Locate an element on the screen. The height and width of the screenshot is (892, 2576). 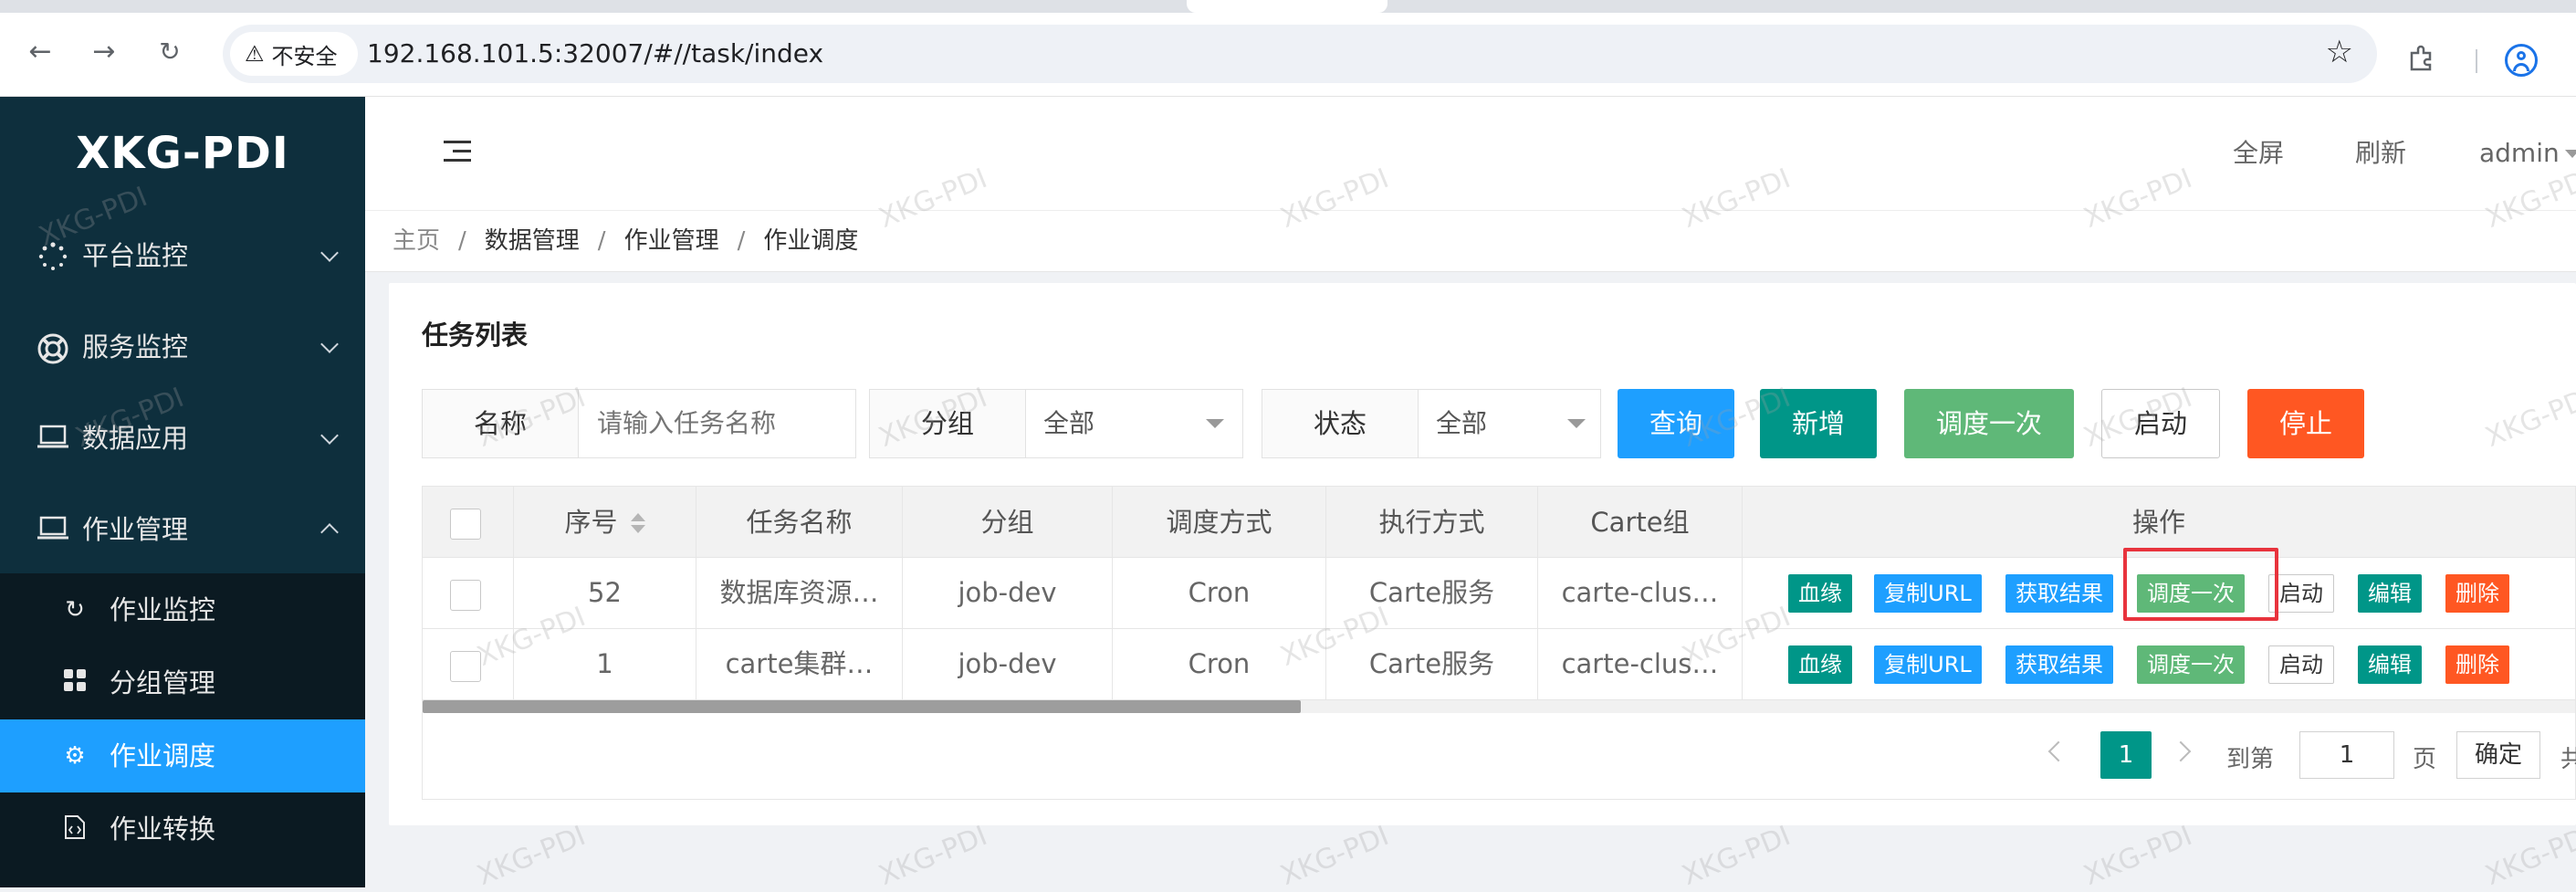
pager-goto-label: 到第 is located at coordinates (2251, 760).